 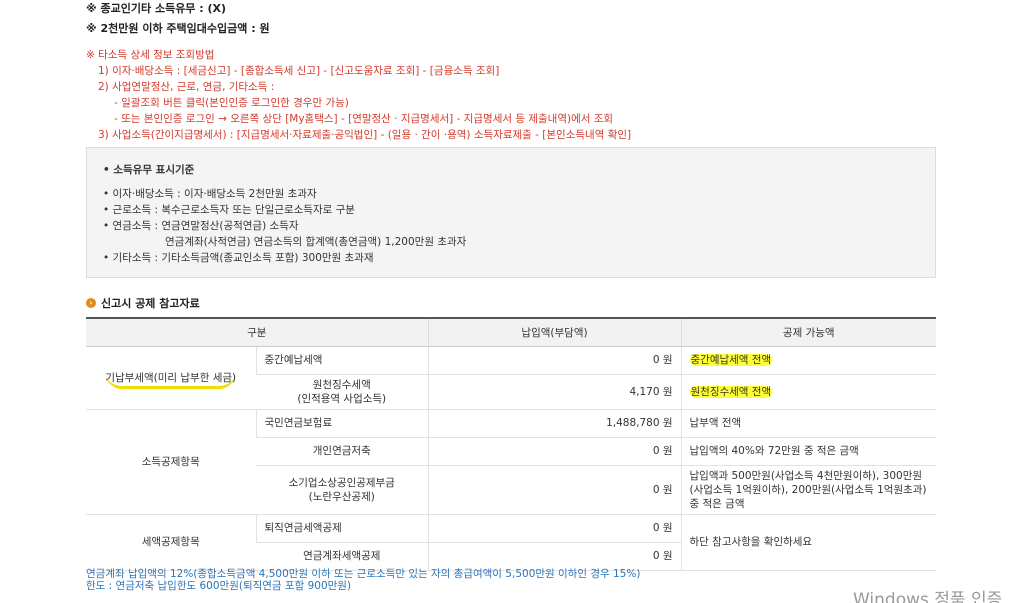 I want to click on windows-activation-watermark: Windows 정품 인증, so click(x=928, y=596).